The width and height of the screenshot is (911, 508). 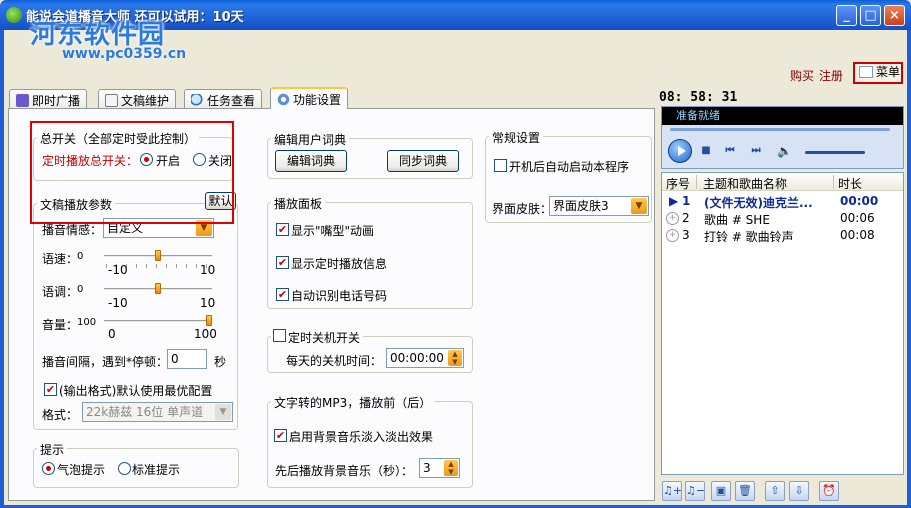 What do you see at coordinates (112, 334) in the screenshot?
I see `volume-min: 0` at bounding box center [112, 334].